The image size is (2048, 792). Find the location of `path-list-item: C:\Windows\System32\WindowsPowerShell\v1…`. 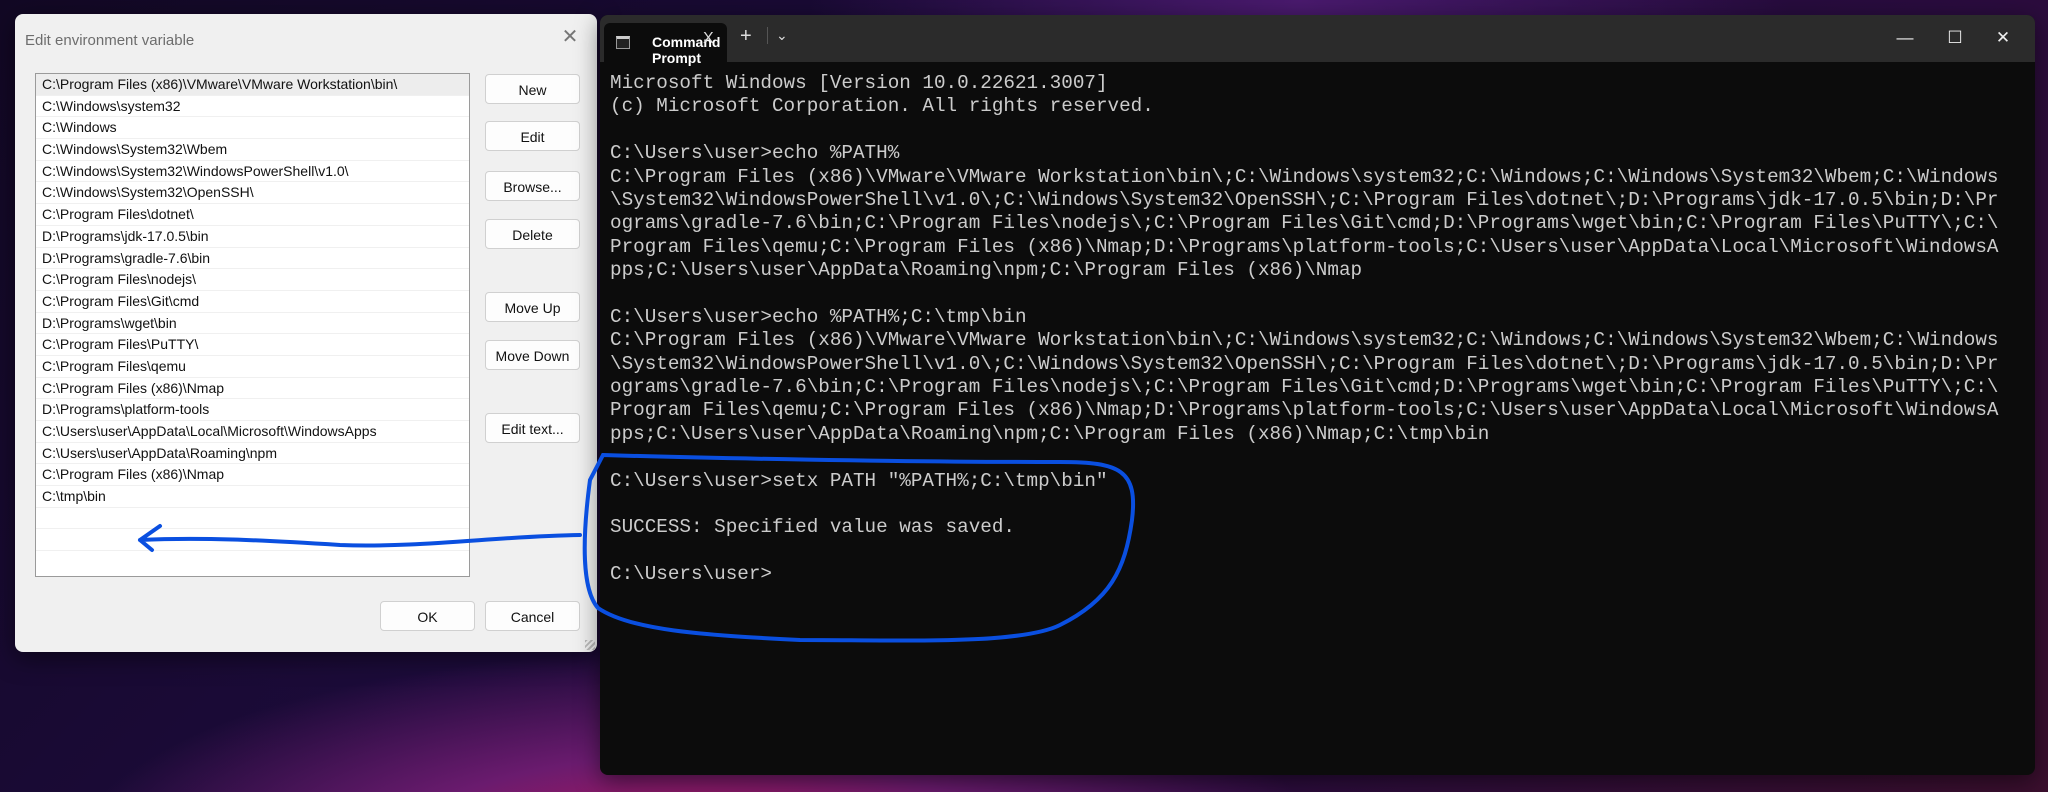

path-list-item: C:\Windows\System32\WindowsPowerShell\v1… is located at coordinates (252, 172).